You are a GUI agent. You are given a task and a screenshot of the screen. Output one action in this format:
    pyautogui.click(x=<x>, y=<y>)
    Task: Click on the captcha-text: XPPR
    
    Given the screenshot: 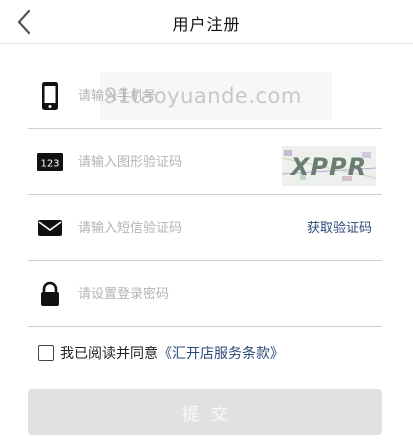 What is the action you would take?
    pyautogui.click(x=328, y=167)
    